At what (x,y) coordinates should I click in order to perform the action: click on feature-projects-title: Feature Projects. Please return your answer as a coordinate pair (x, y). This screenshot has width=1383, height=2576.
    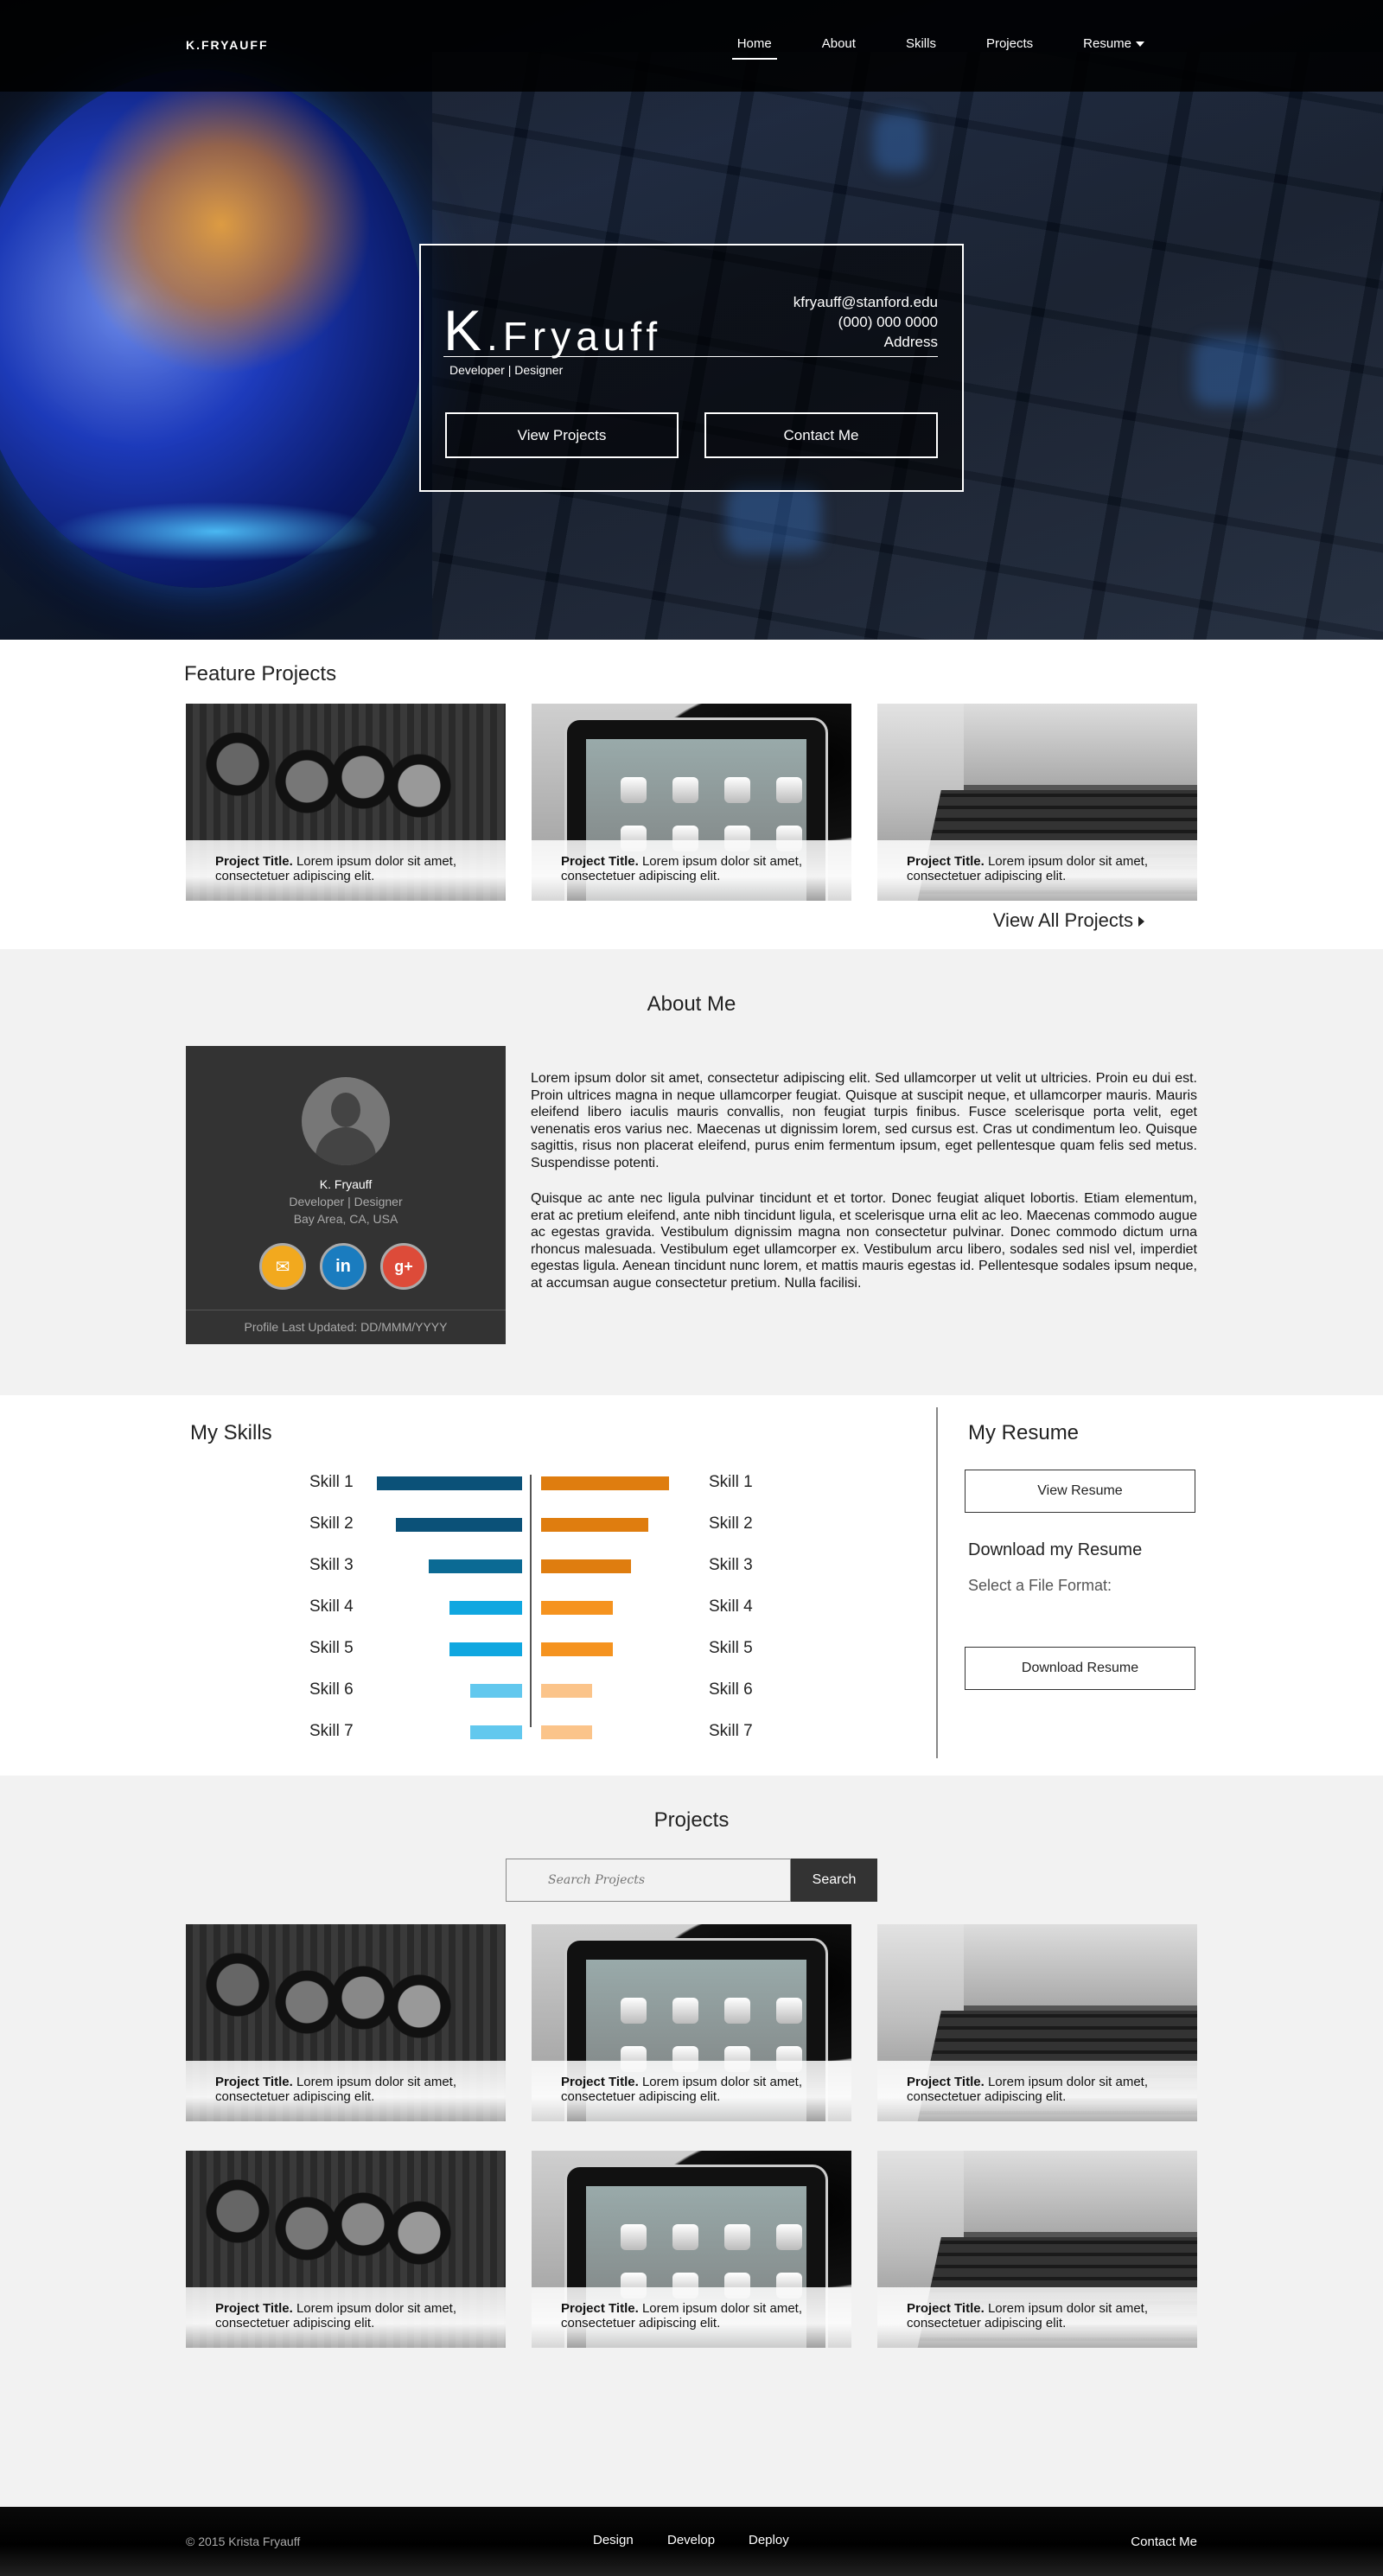
    Looking at the image, I should click on (260, 673).